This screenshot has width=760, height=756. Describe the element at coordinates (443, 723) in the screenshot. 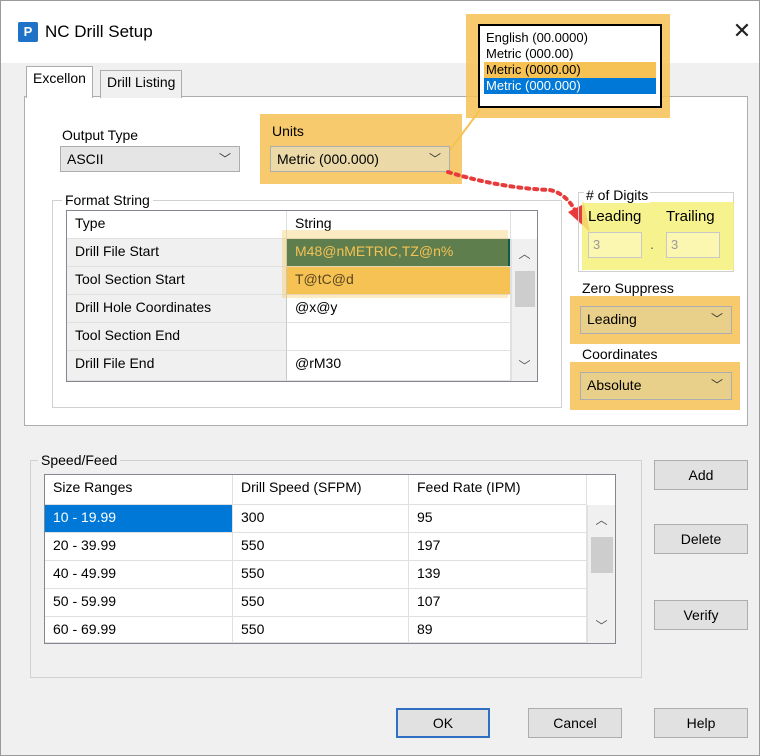

I see `ok-button: OK` at that location.